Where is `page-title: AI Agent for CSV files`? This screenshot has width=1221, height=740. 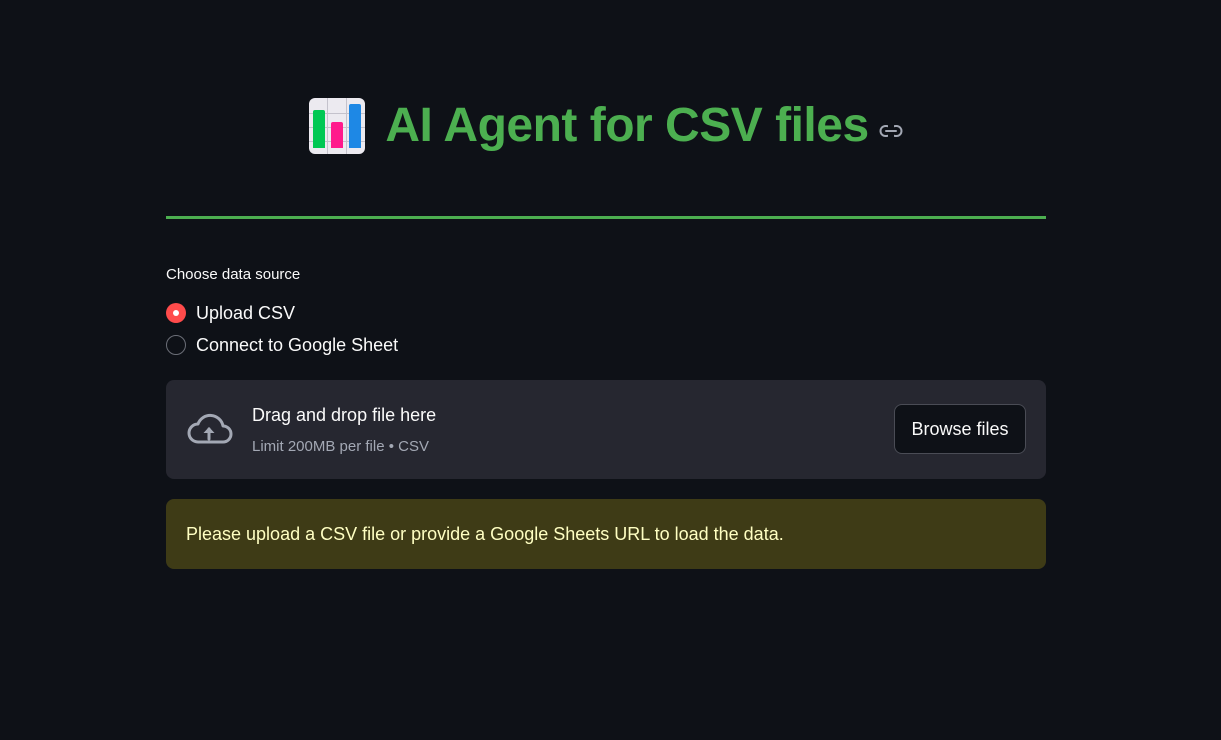
page-title: AI Agent for CSV files is located at coordinates (627, 125).